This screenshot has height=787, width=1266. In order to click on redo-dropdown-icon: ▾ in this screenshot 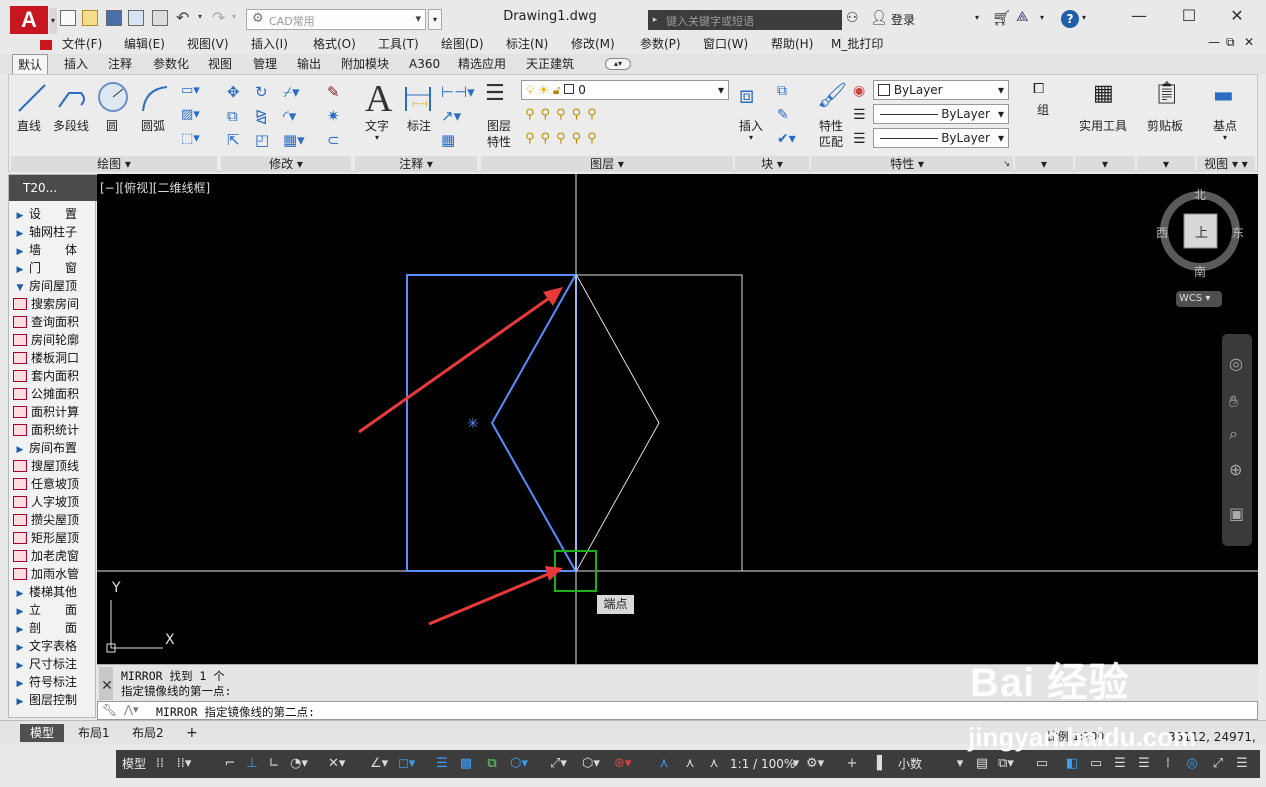, I will do `click(234, 16)`.